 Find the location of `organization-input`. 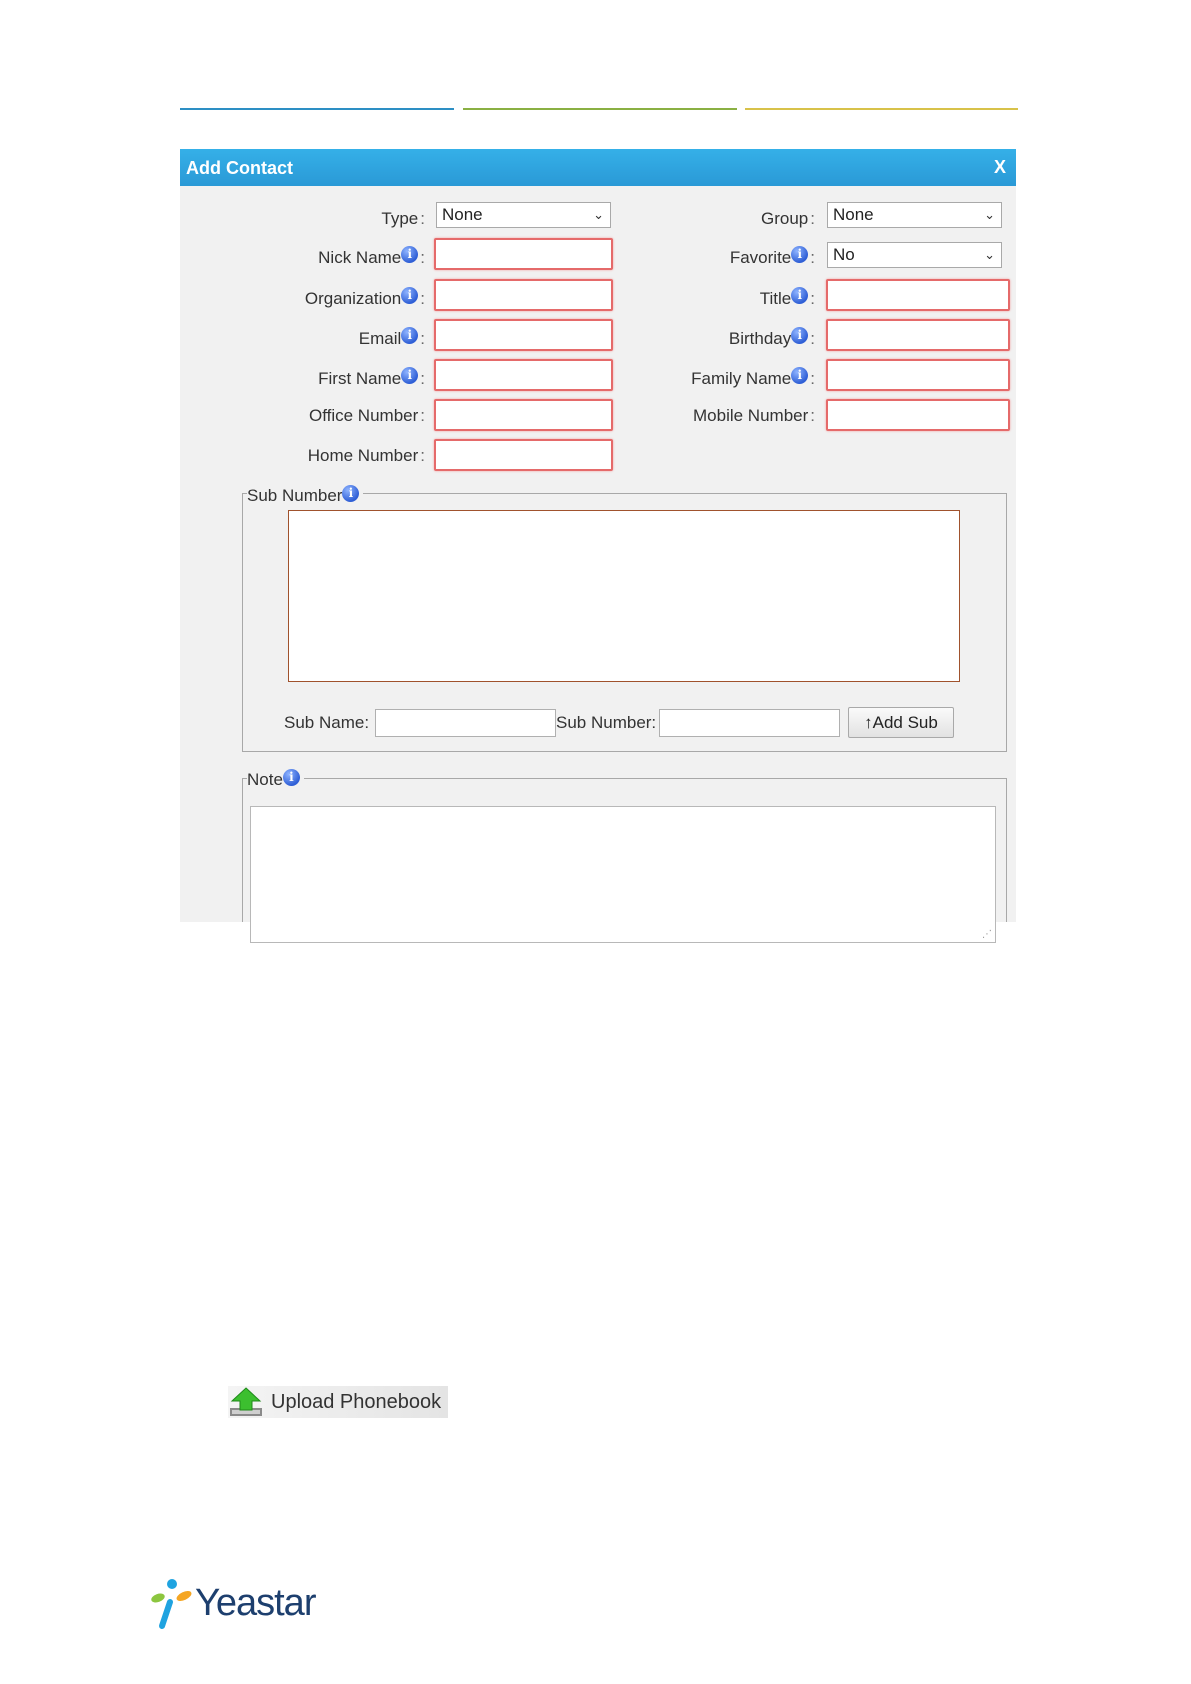

organization-input is located at coordinates (523, 295).